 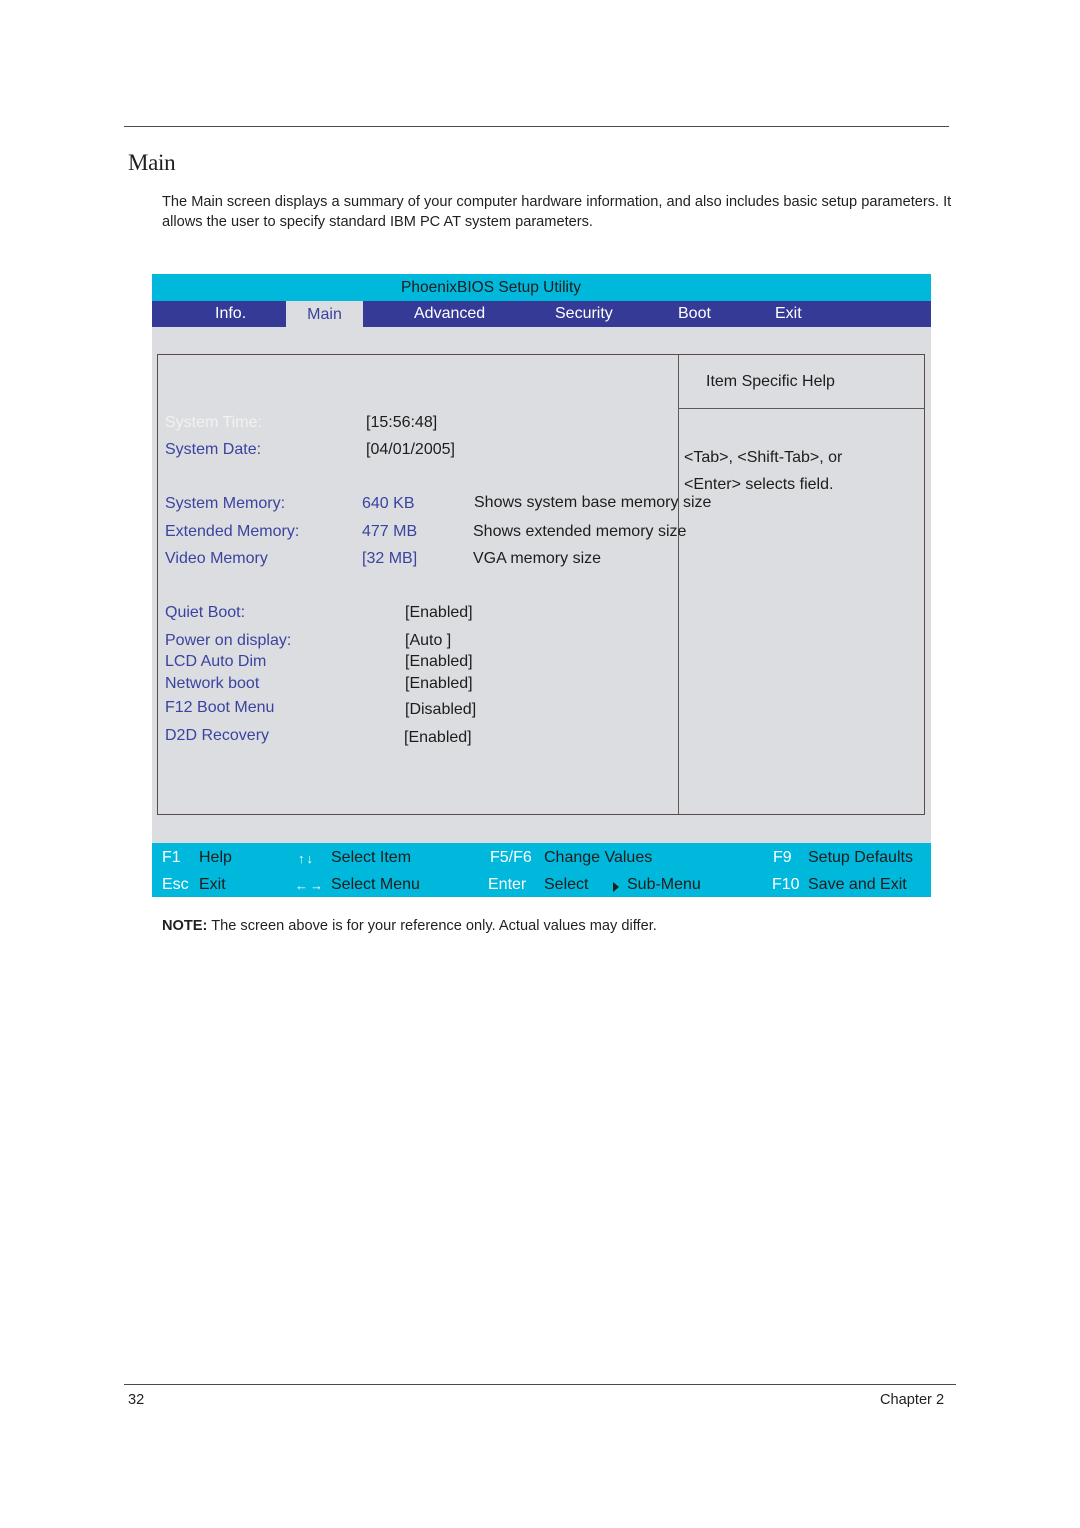 What do you see at coordinates (770, 381) in the screenshot?
I see `help-title: Item Specific Help` at bounding box center [770, 381].